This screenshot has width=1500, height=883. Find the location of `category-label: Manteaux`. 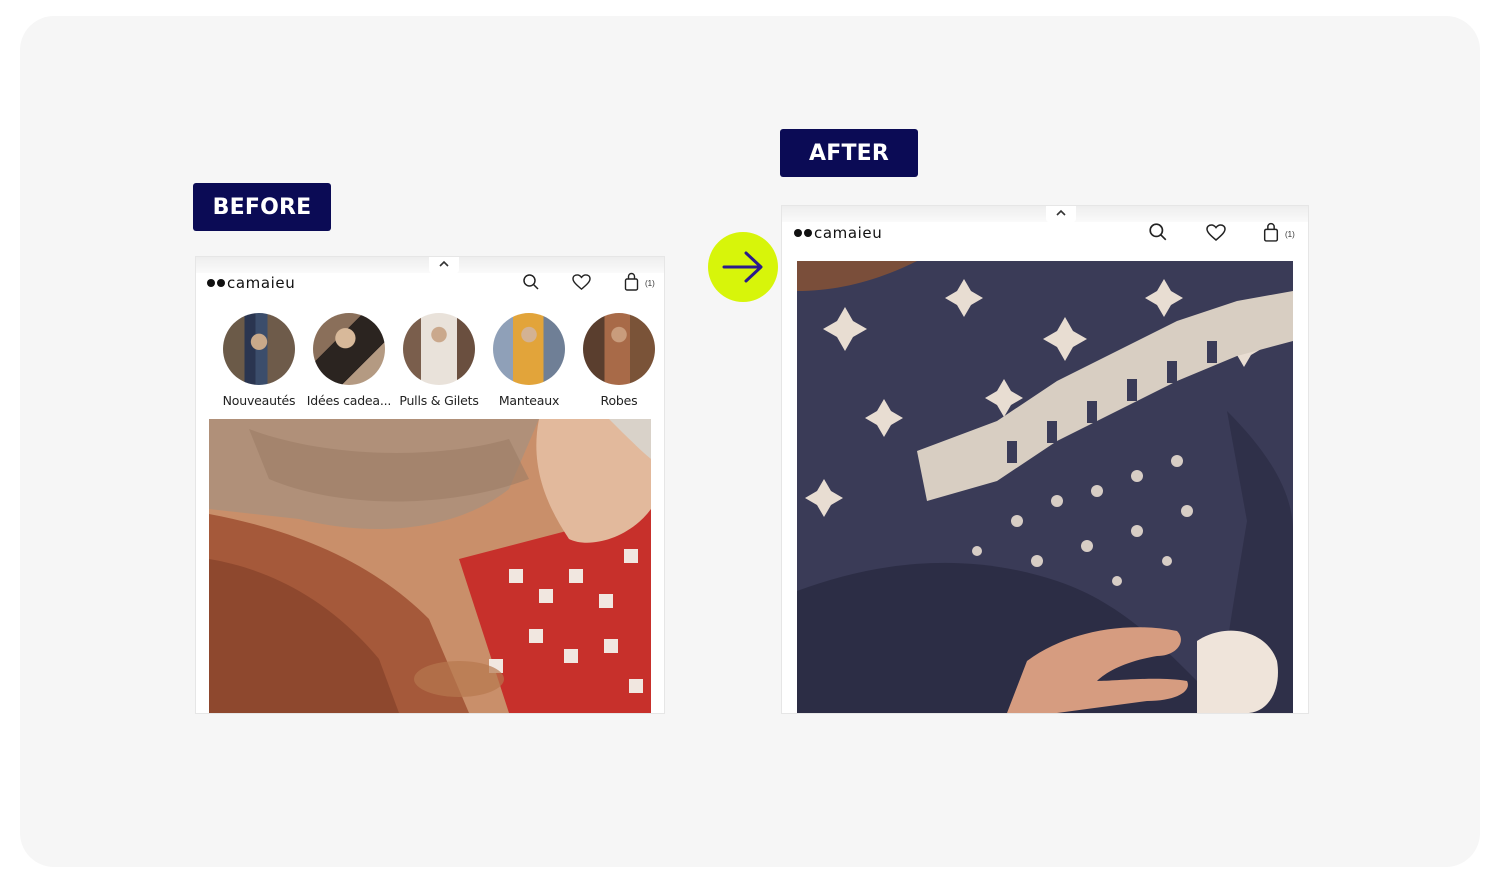

category-label: Manteaux is located at coordinates (529, 400).